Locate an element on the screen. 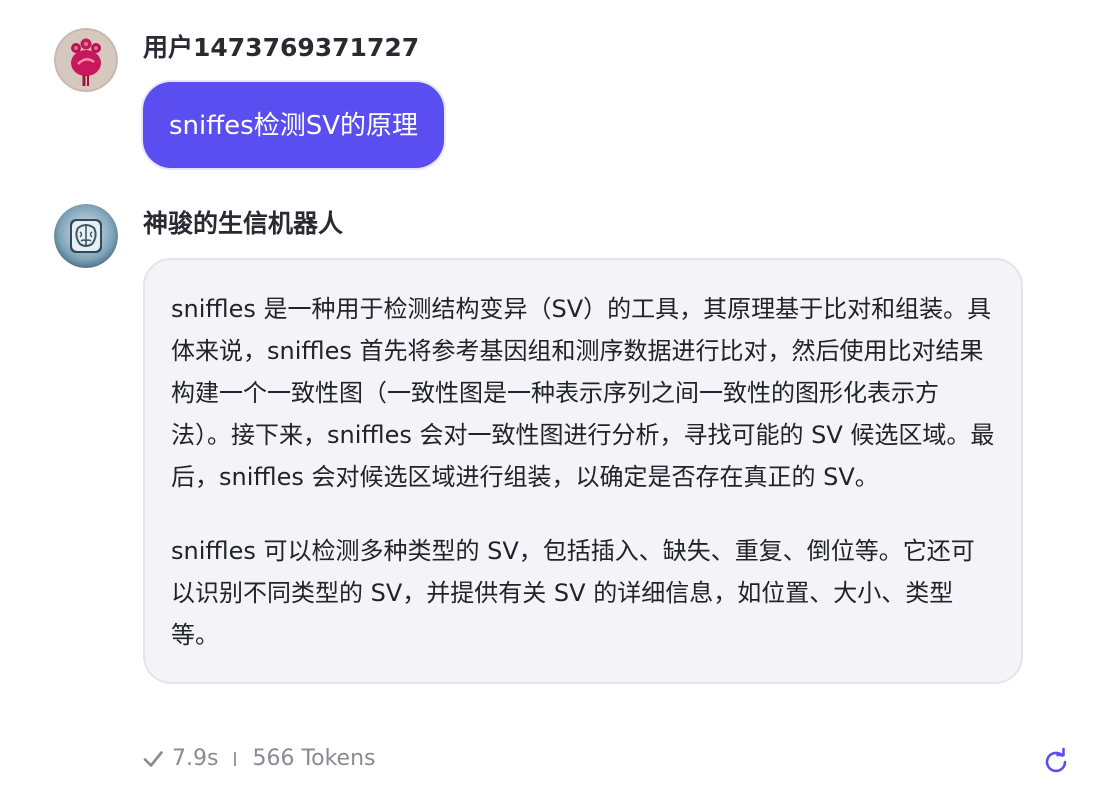  token-count: 566 Tokens is located at coordinates (314, 758).